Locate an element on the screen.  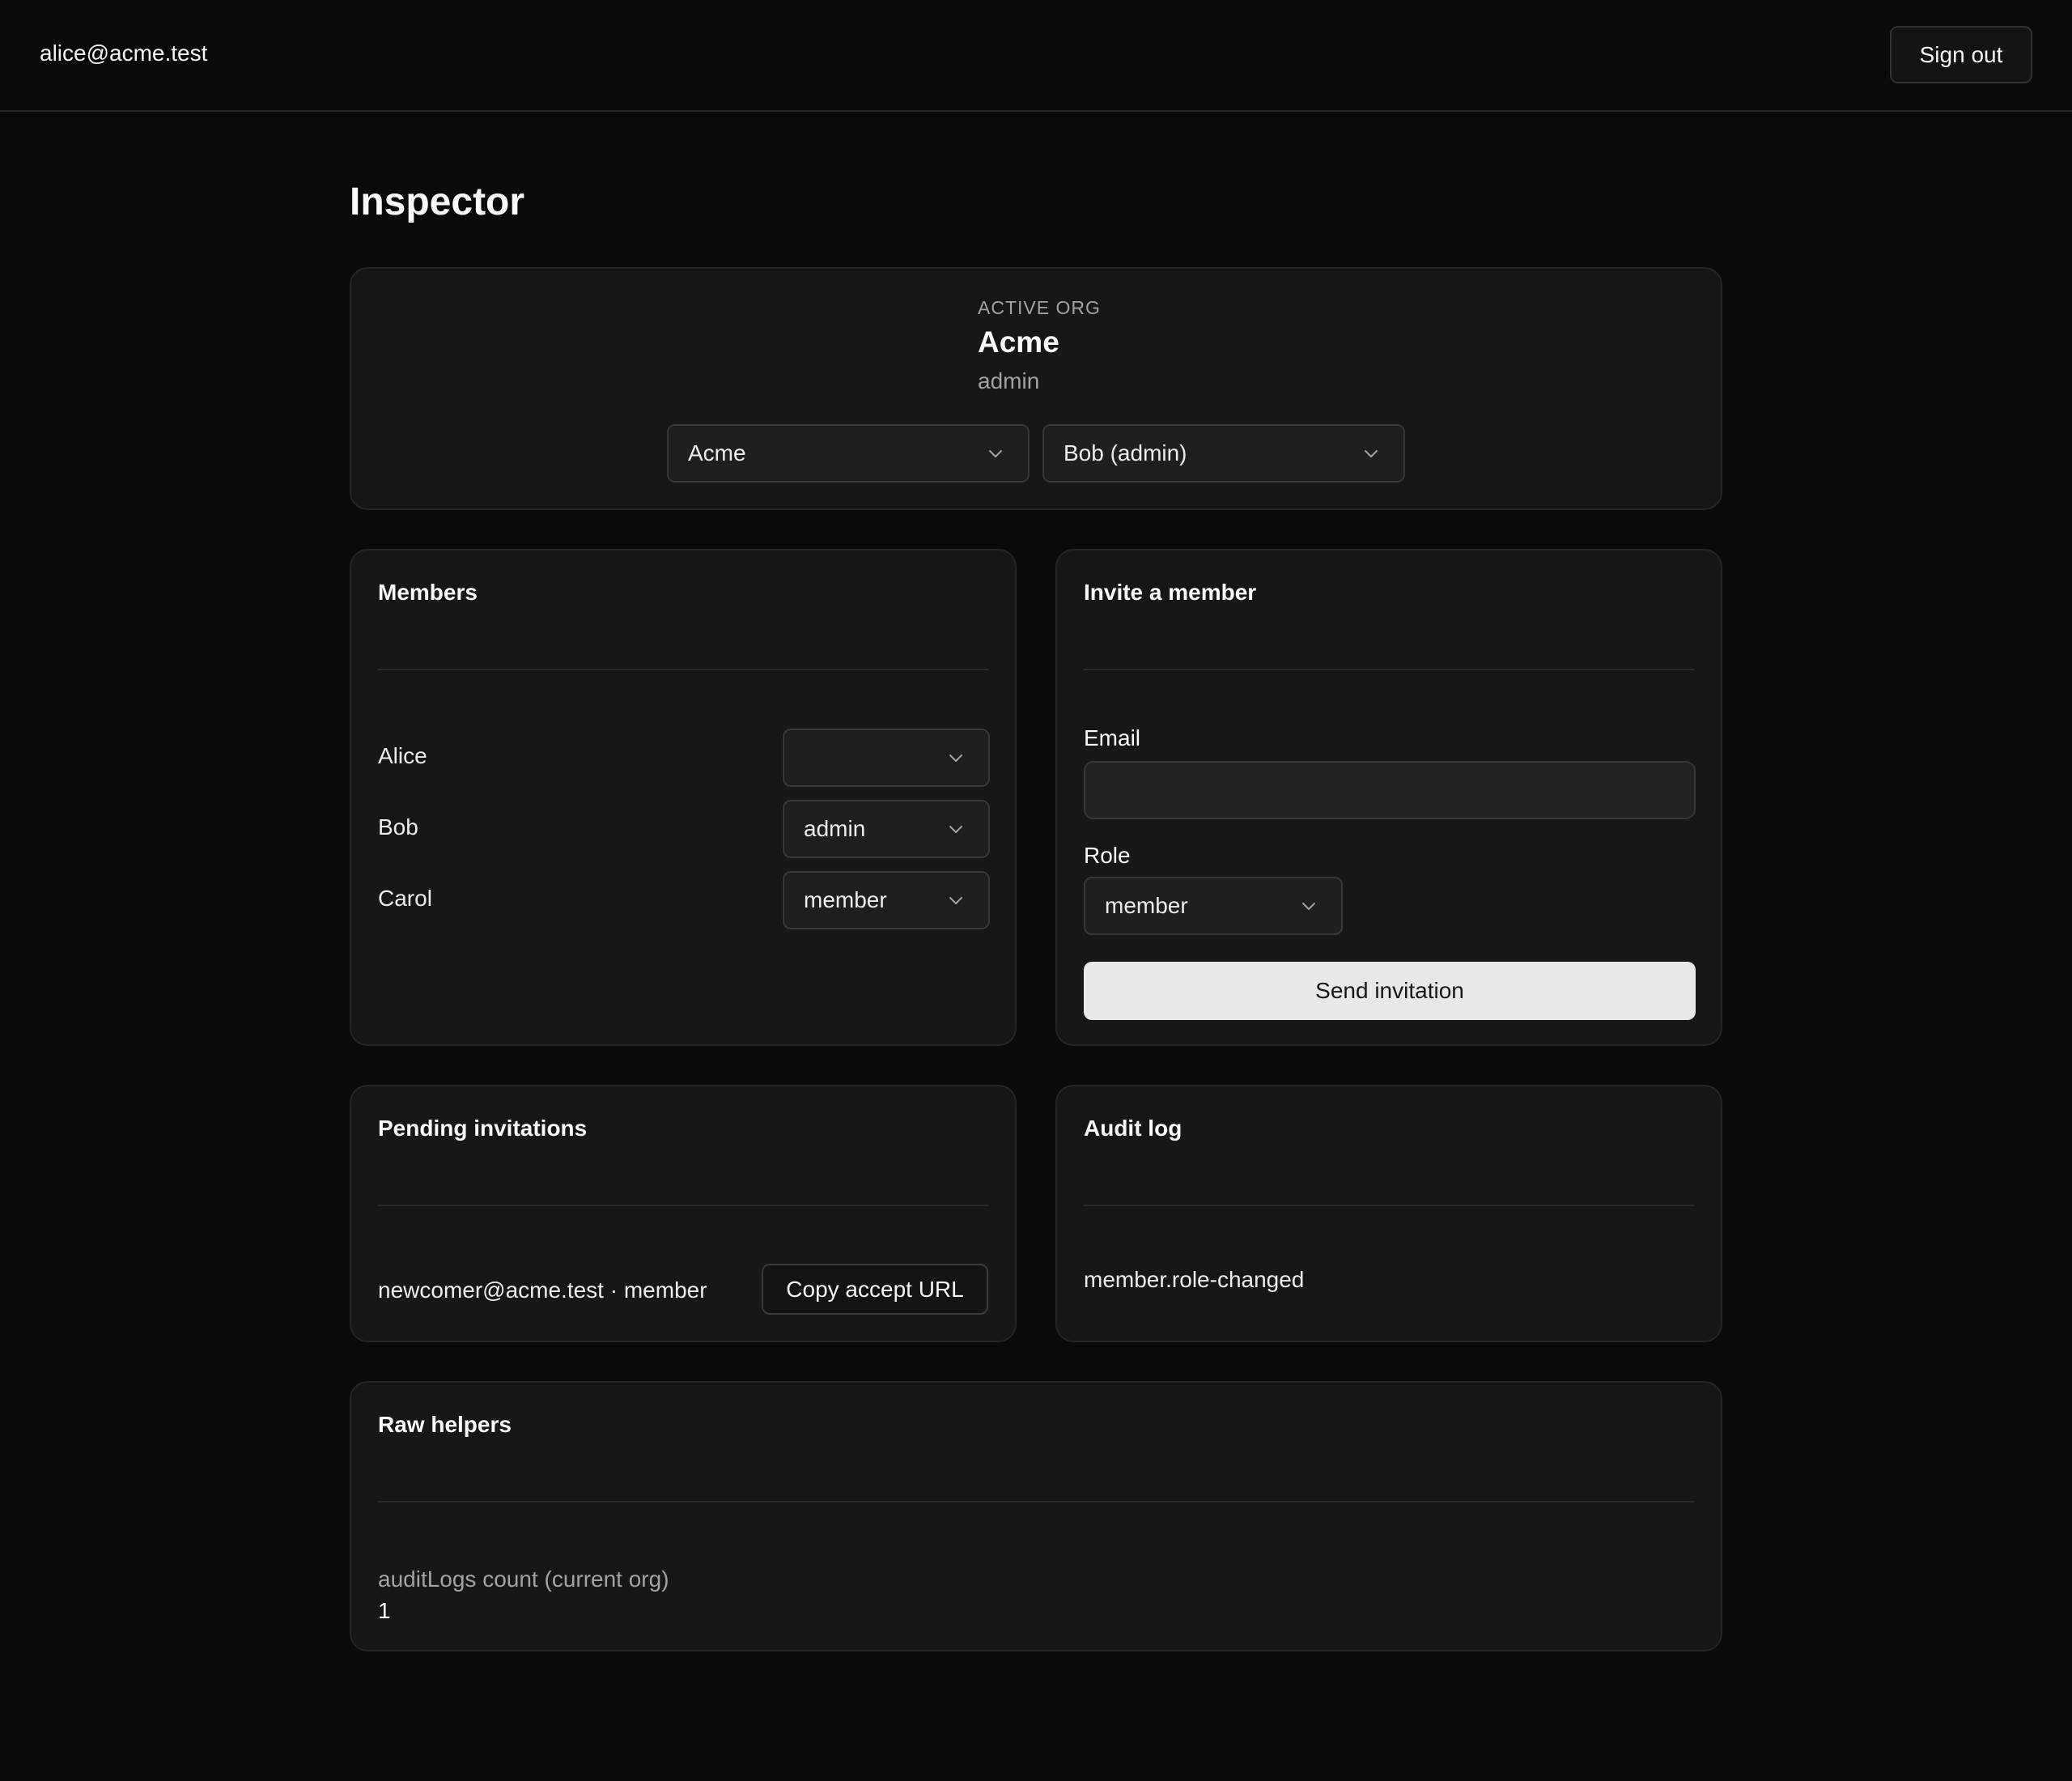
user-email: alice@acme.test is located at coordinates (124, 53).